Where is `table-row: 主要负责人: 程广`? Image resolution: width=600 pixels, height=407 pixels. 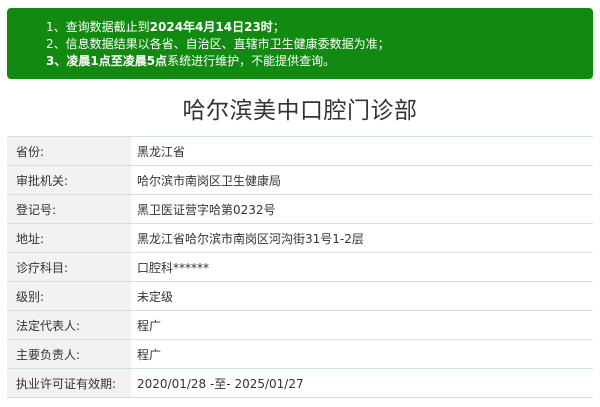
table-row: 主要负责人: 程广 is located at coordinates (300, 354).